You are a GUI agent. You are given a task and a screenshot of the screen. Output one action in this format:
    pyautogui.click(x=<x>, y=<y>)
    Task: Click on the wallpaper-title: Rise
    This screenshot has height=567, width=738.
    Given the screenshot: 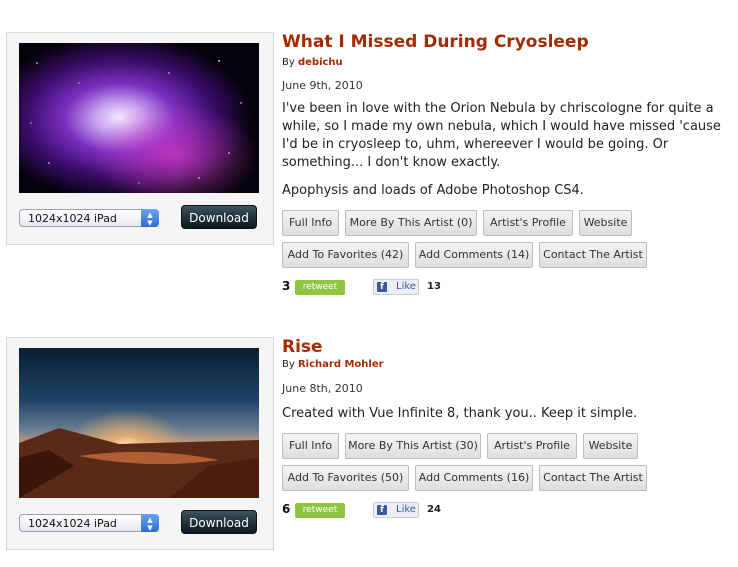 What is the action you would take?
    pyautogui.click(x=302, y=347)
    